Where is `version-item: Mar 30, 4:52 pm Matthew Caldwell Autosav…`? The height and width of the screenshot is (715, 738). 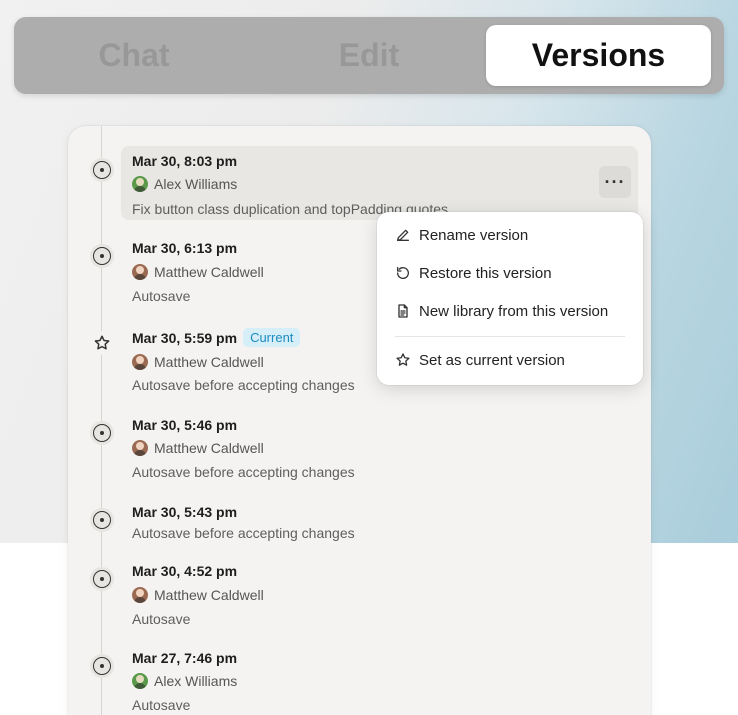
version-item: Mar 30, 4:52 pm Matthew Caldwell Autosav… is located at coordinates (379, 594).